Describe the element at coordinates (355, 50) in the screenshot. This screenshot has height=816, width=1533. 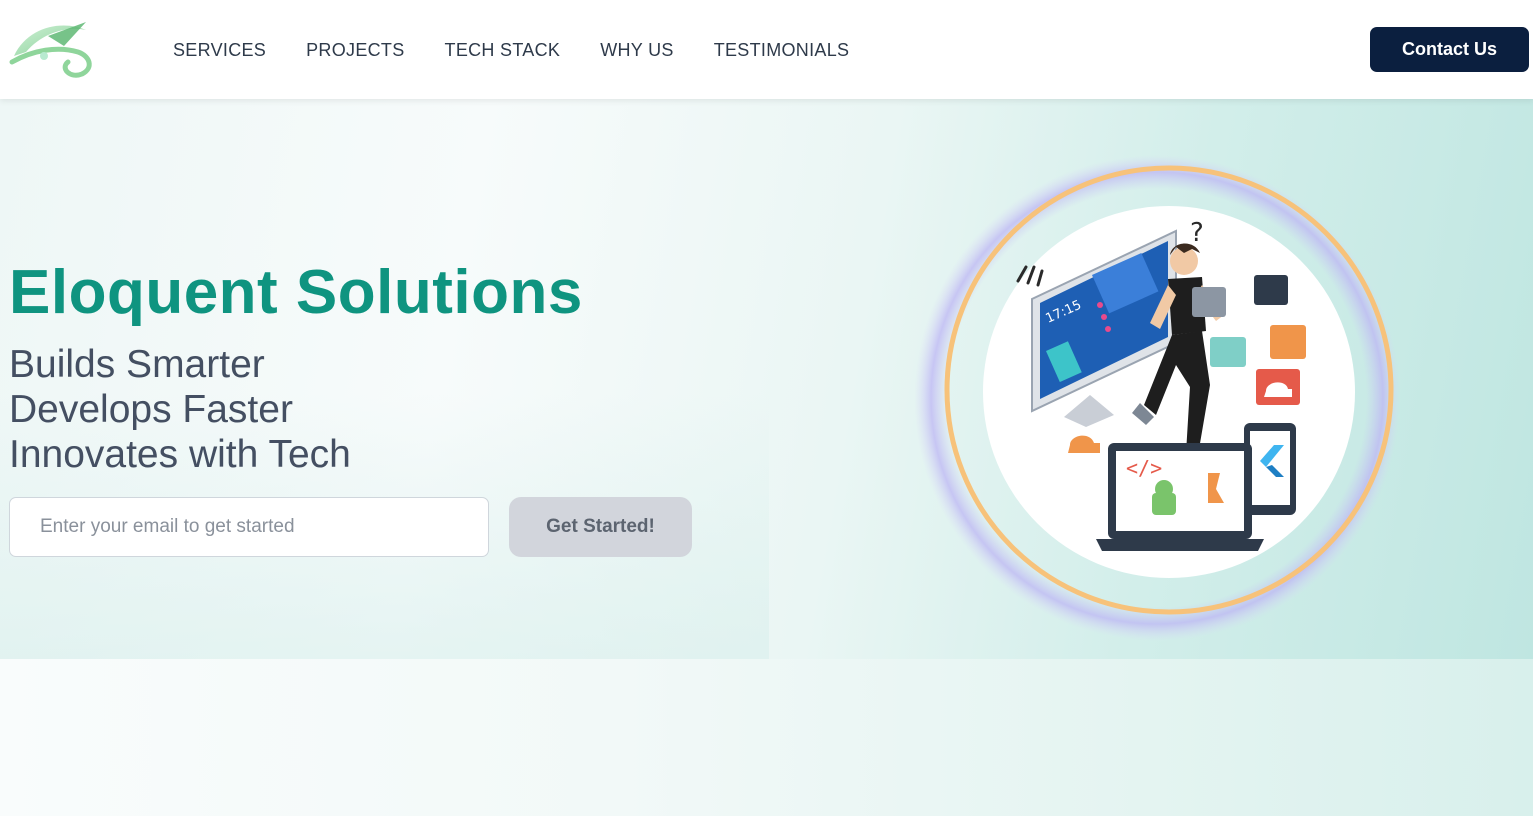
I see `nav-projects: PROJECTS` at that location.